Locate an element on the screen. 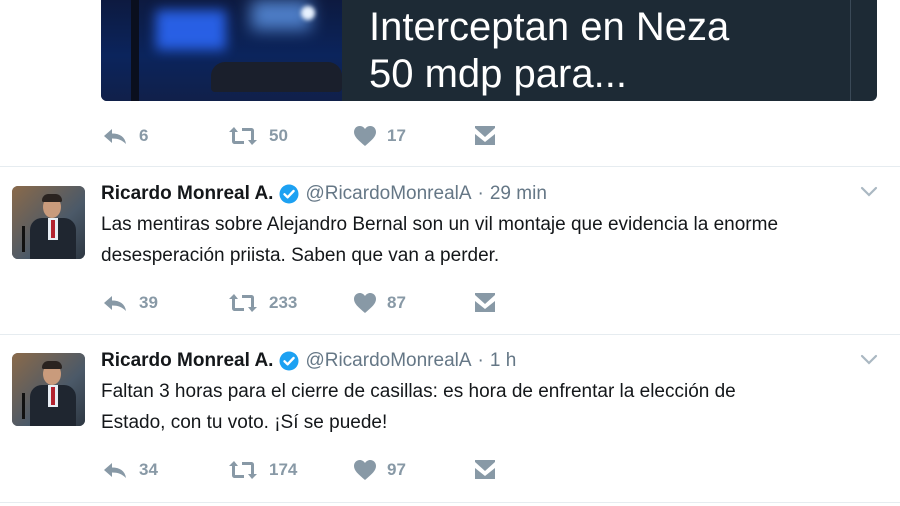 Image resolution: width=900 pixels, height=506 pixels. retweet-count: 233 is located at coordinates (283, 302).